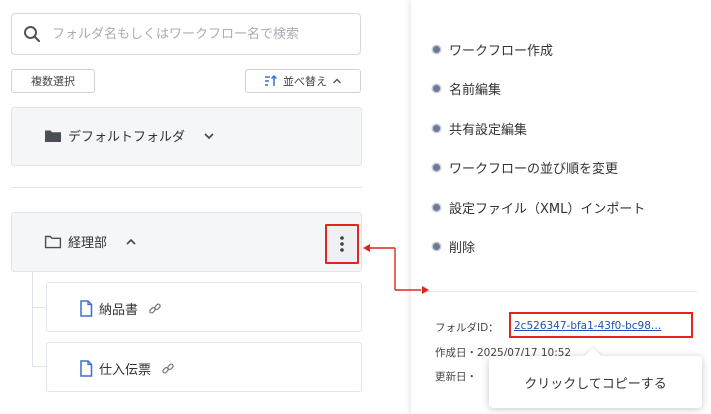  Describe the element at coordinates (32, 34) in the screenshot. I see `search-icon` at that location.